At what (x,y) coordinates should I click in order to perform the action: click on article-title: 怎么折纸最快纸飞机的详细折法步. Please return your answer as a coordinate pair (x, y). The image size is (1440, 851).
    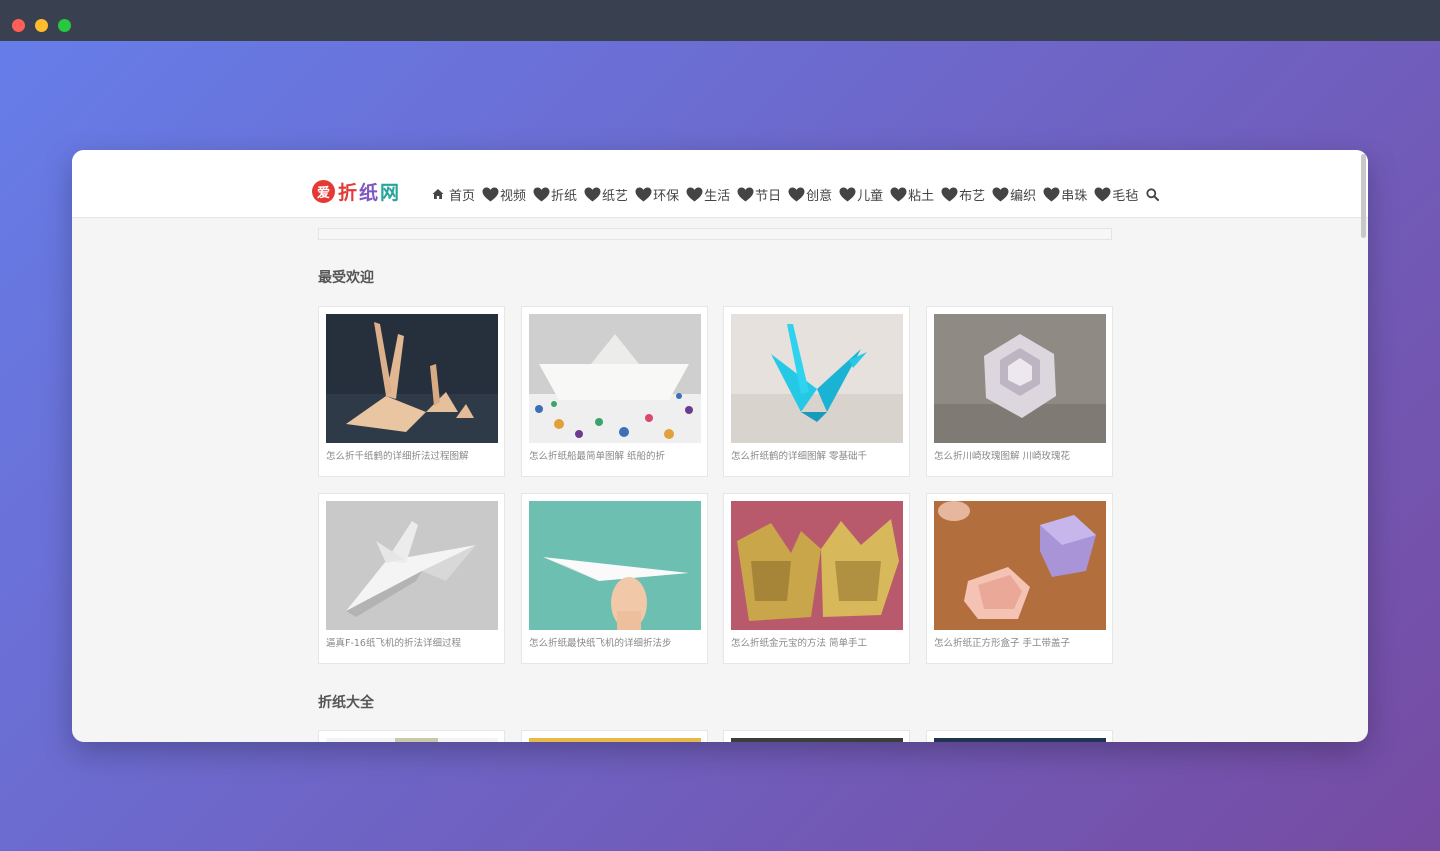
    Looking at the image, I should click on (615, 642).